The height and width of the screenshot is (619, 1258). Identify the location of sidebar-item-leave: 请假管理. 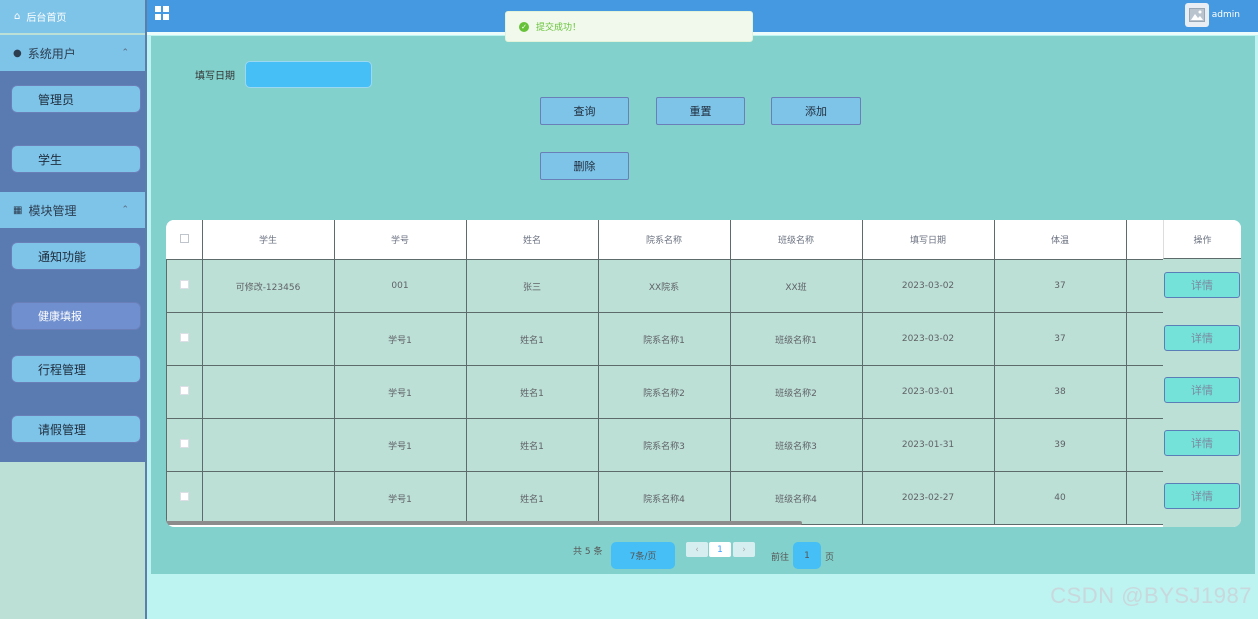
(76, 429).